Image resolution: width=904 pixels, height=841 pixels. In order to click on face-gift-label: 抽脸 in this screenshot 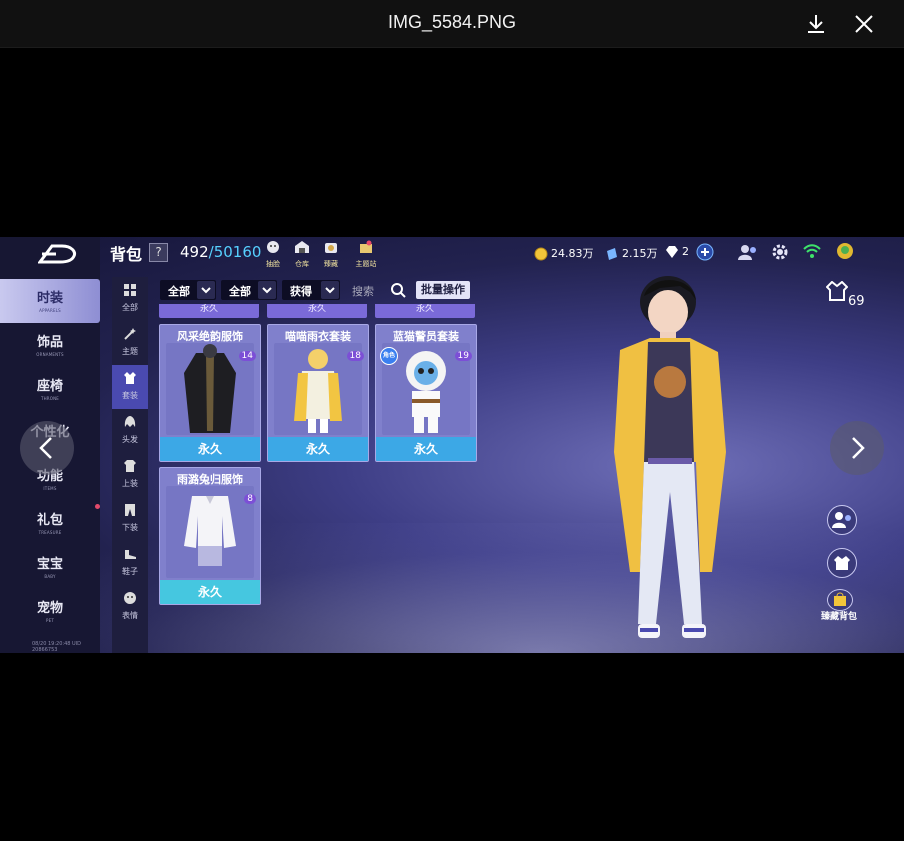, I will do `click(273, 264)`.